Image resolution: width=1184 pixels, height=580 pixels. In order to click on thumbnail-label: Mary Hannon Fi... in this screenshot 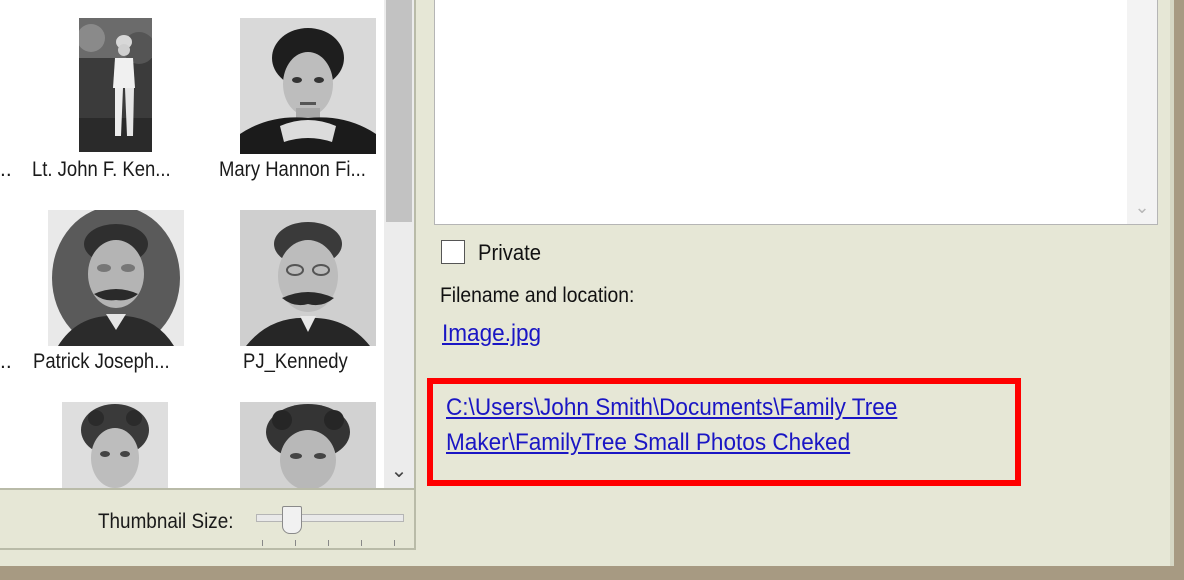, I will do `click(292, 169)`.